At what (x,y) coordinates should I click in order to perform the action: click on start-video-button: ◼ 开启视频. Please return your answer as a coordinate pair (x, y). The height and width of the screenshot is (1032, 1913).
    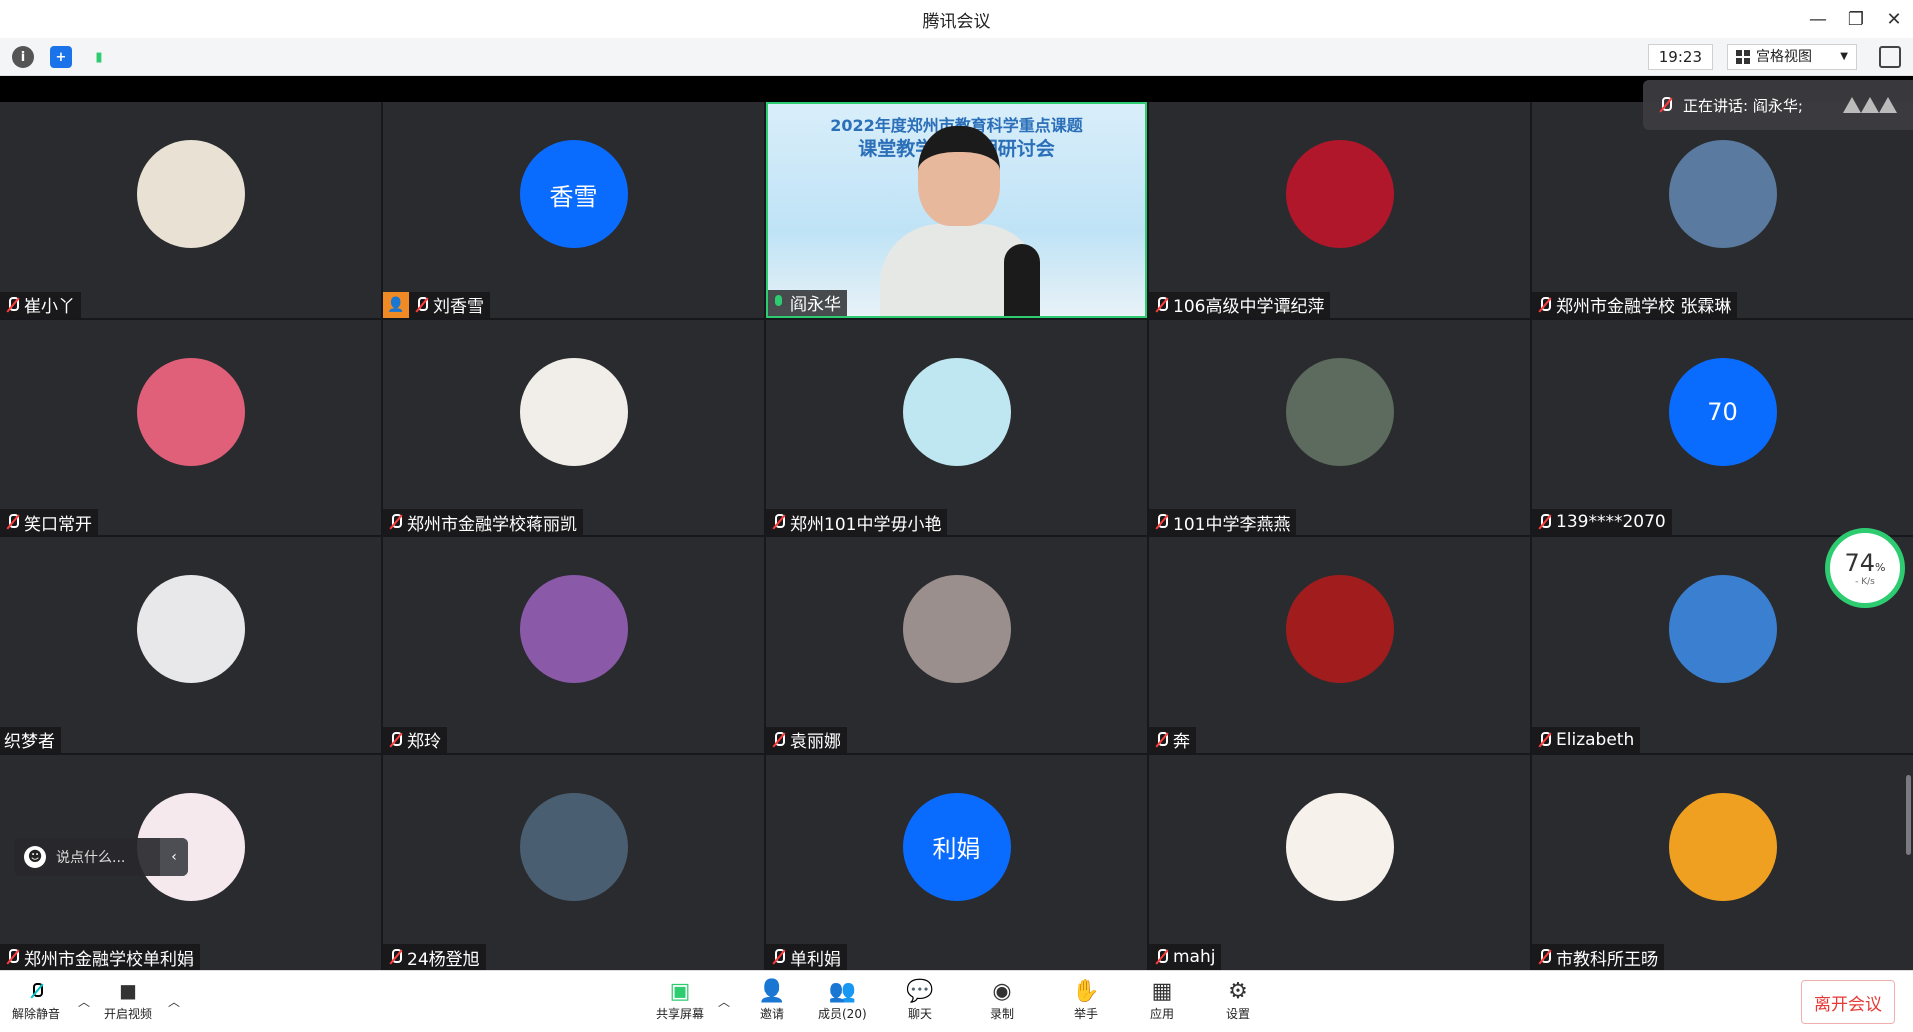
    Looking at the image, I should click on (128, 1002).